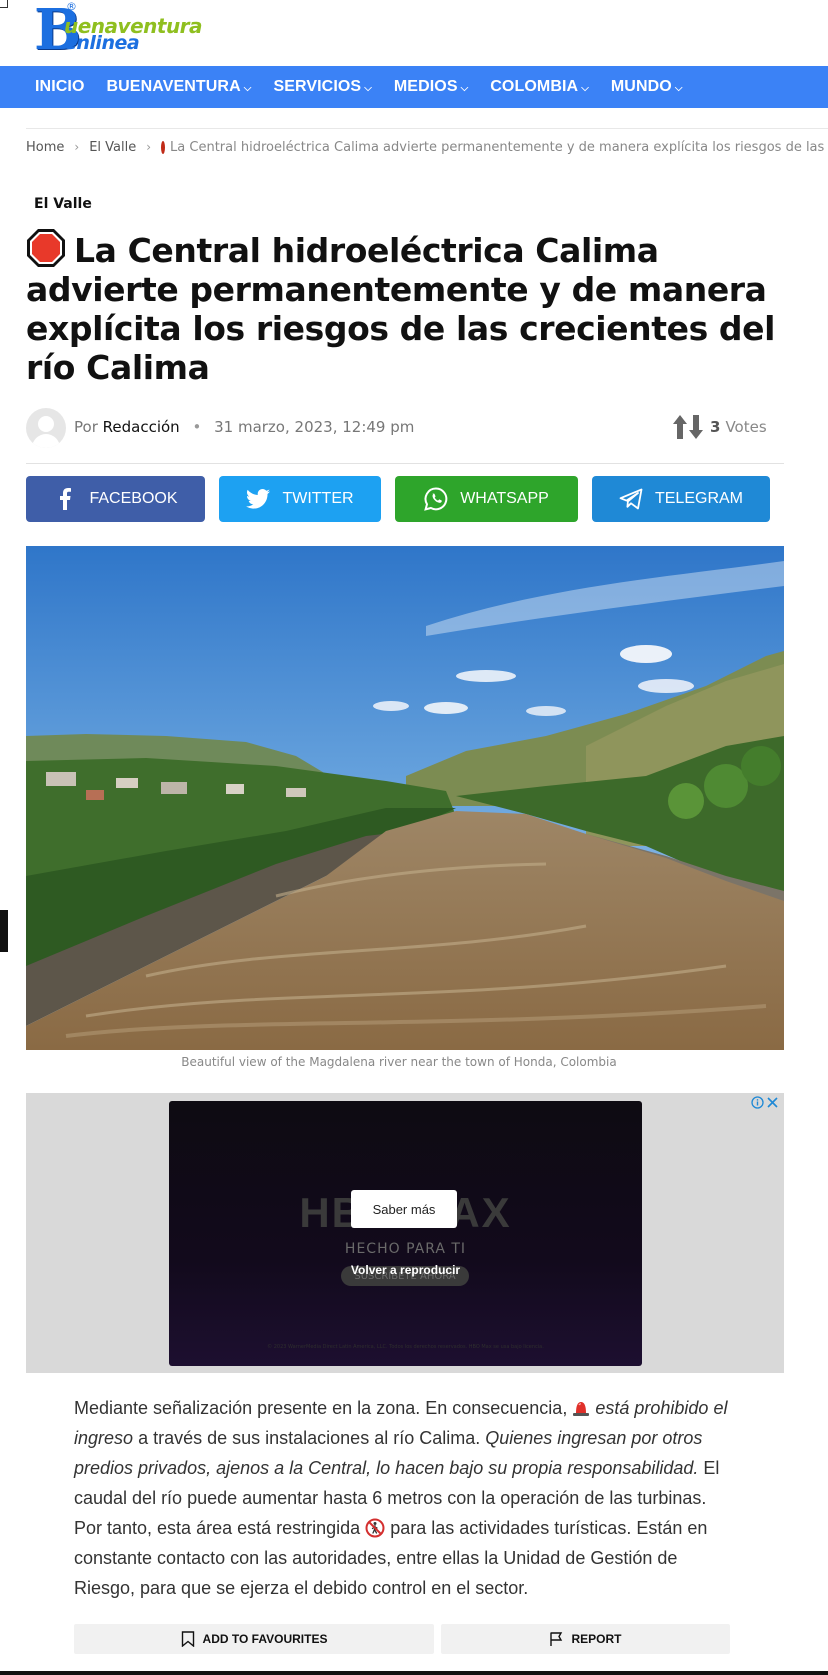 The image size is (828, 1675). Describe the element at coordinates (715, 427) in the screenshot. I see `votes-count: 3` at that location.